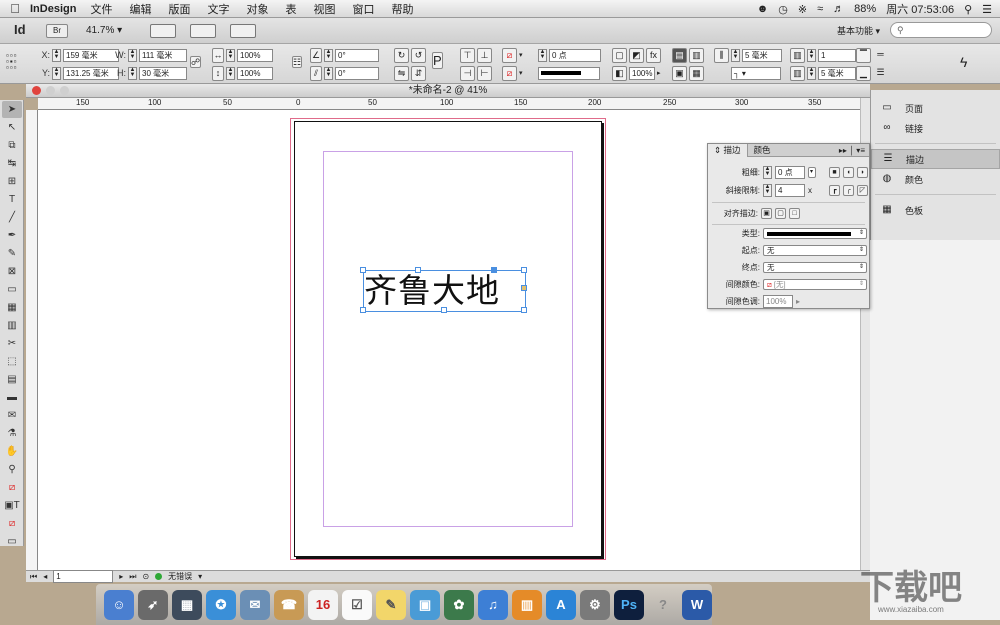 The height and width of the screenshot is (625, 1000). Describe the element at coordinates (12, 127) in the screenshot. I see `direct-selection-tool-icon: ↖` at that location.